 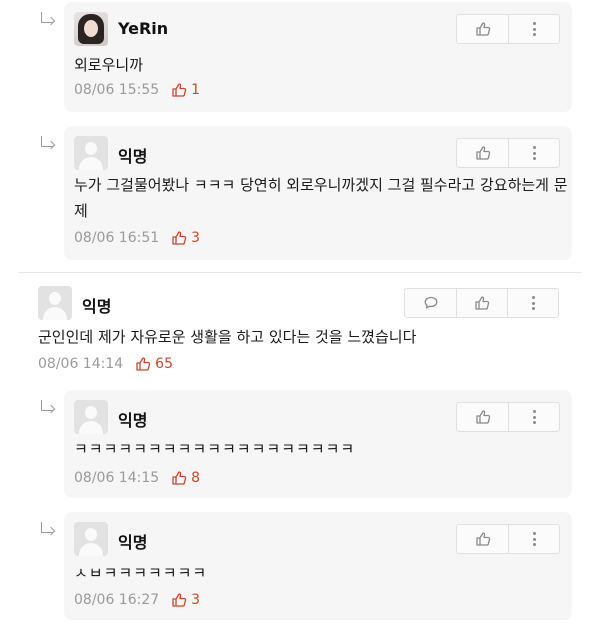 I want to click on like-count: 1, so click(x=196, y=90).